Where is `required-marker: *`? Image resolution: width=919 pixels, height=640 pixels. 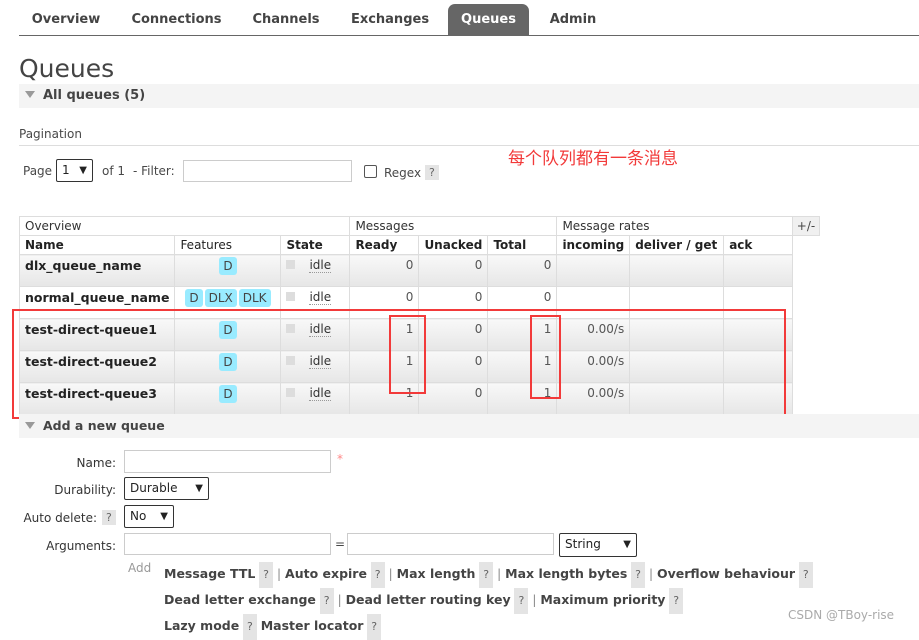 required-marker: * is located at coordinates (340, 459).